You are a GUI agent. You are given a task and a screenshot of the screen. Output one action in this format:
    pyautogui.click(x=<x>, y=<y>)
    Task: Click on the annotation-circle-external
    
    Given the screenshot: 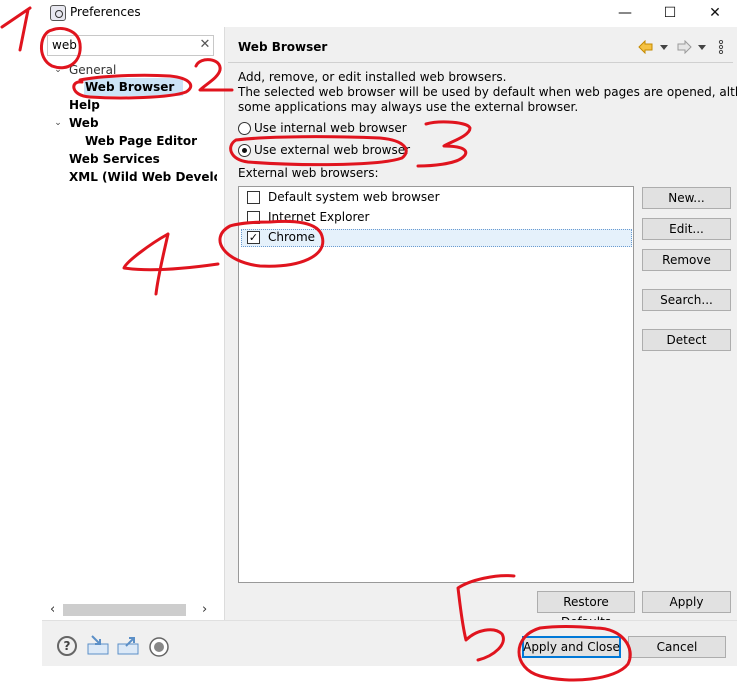 What is the action you would take?
    pyautogui.click(x=318, y=151)
    